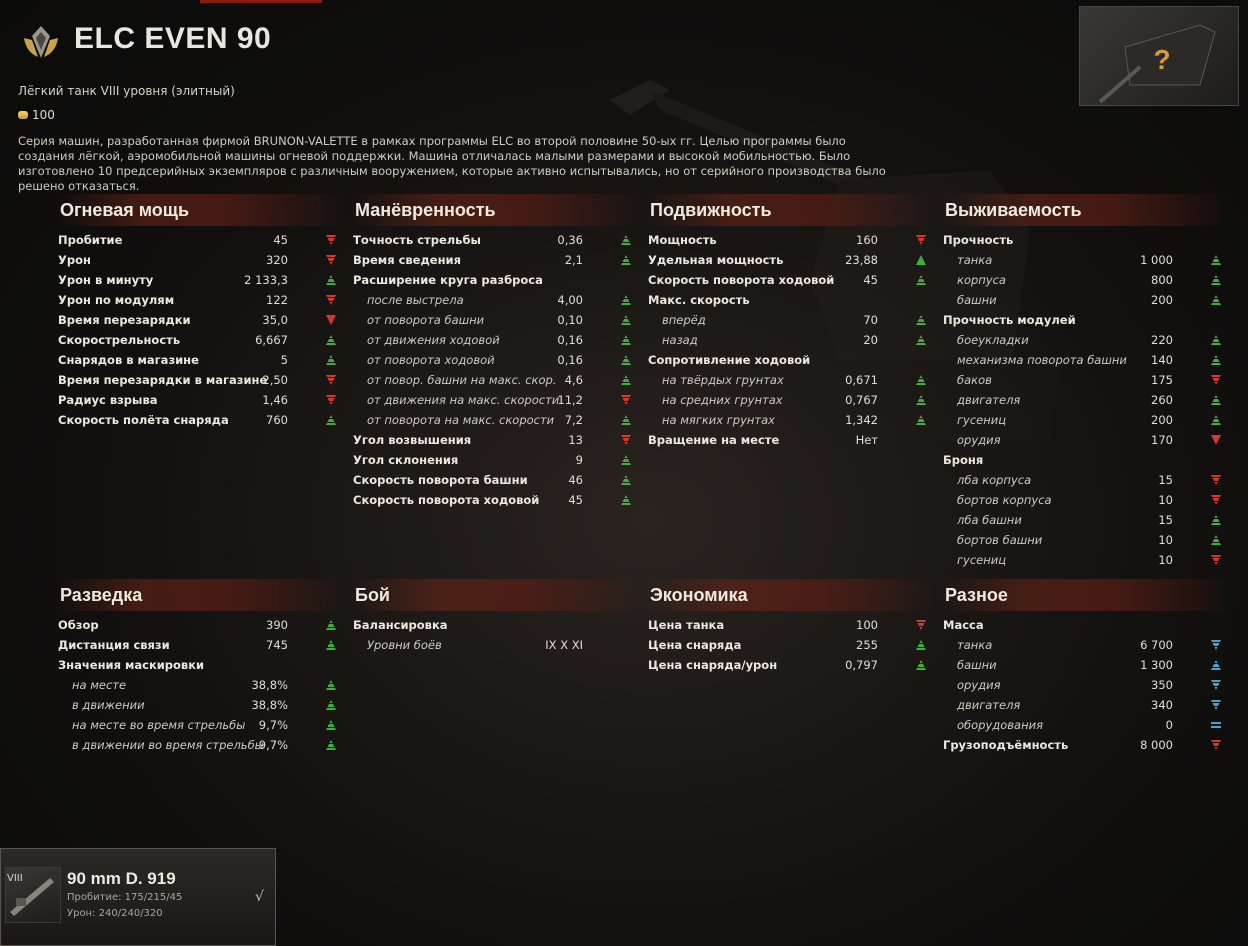  Describe the element at coordinates (407, 260) in the screenshot. I see `stat-label: Время сведения` at that location.